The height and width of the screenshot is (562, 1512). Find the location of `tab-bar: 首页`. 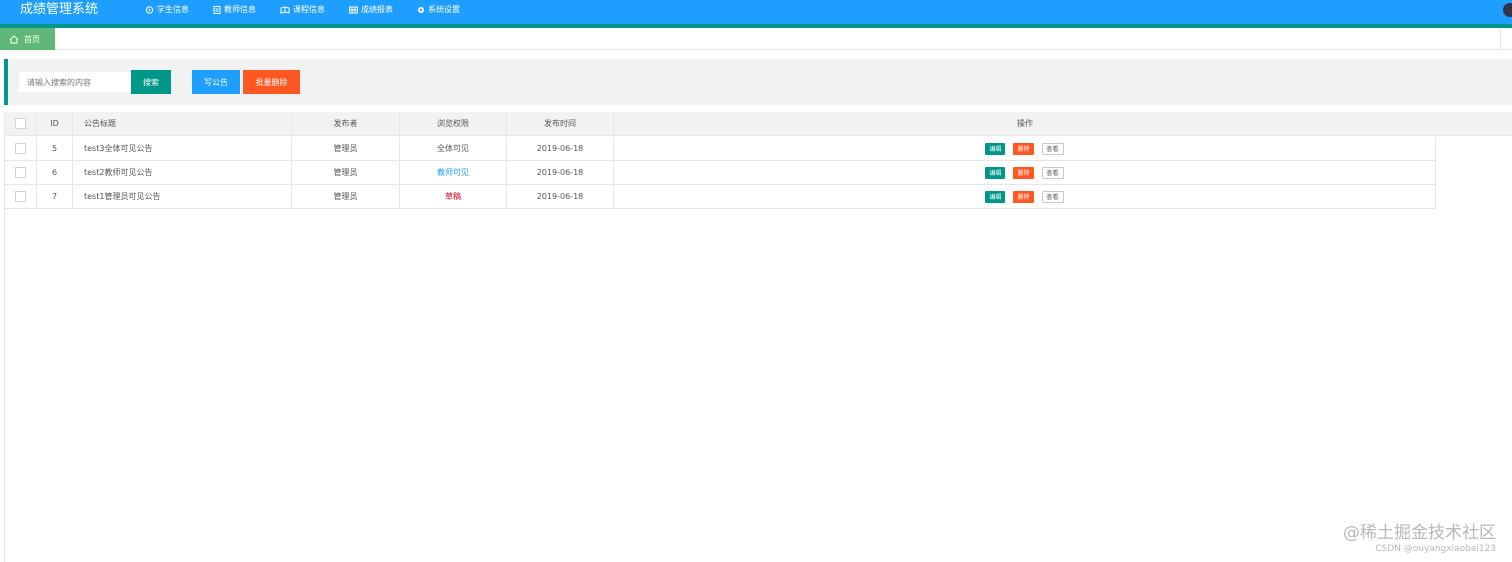

tab-bar: 首页 is located at coordinates (756, 39).